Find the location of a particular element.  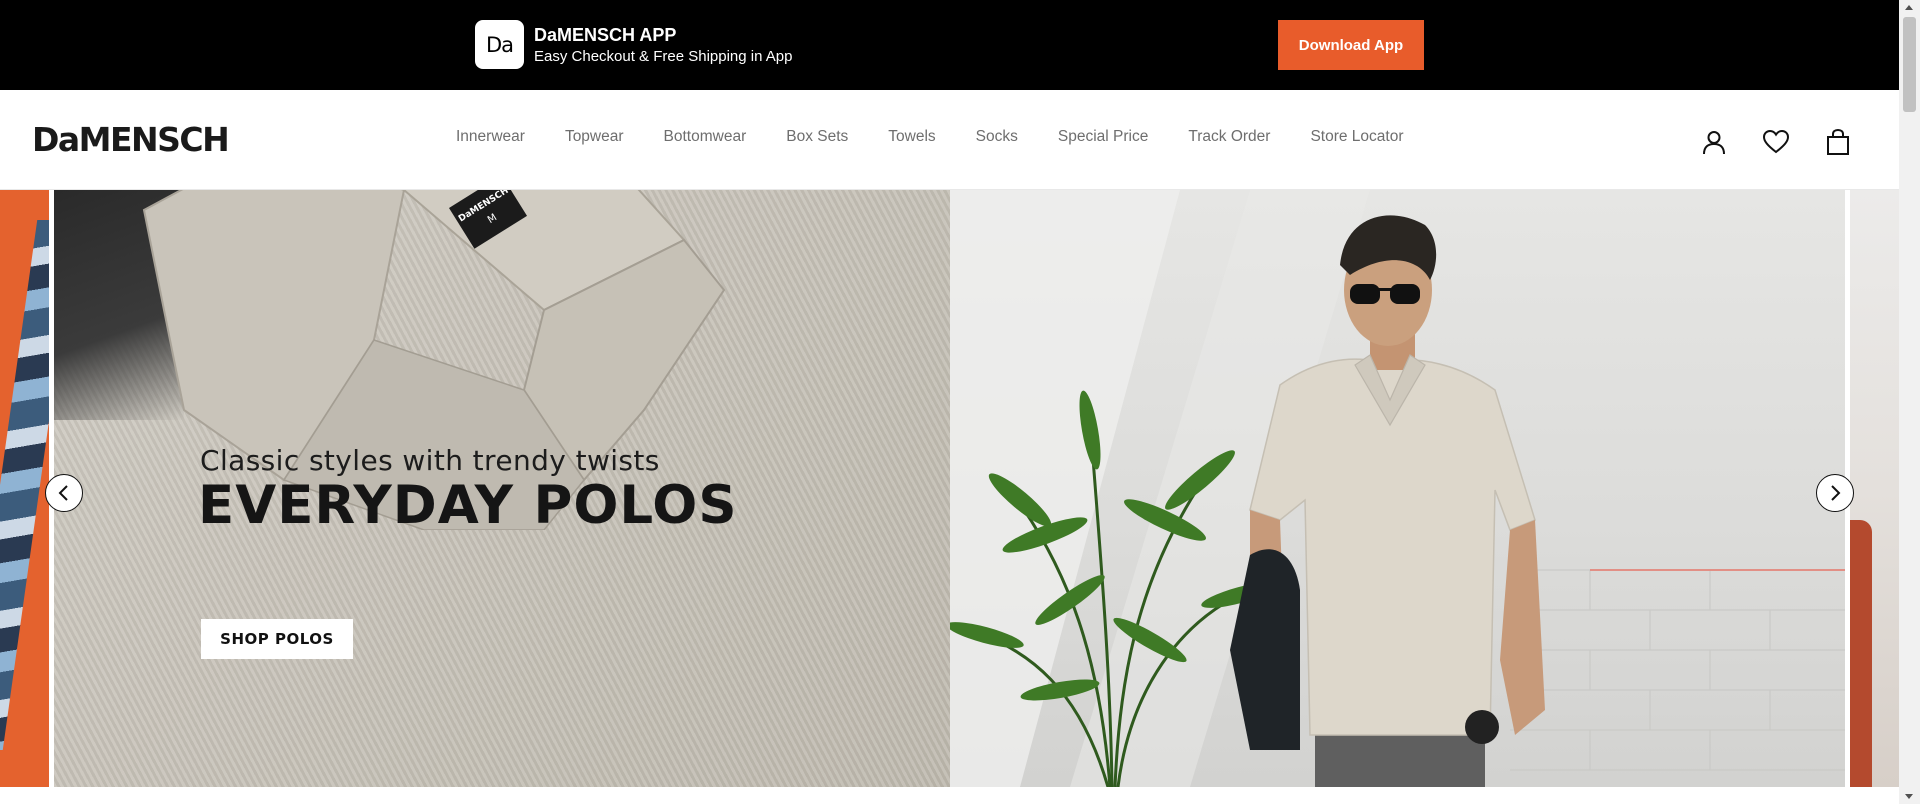

red-sleeve-image is located at coordinates (1861, 653).